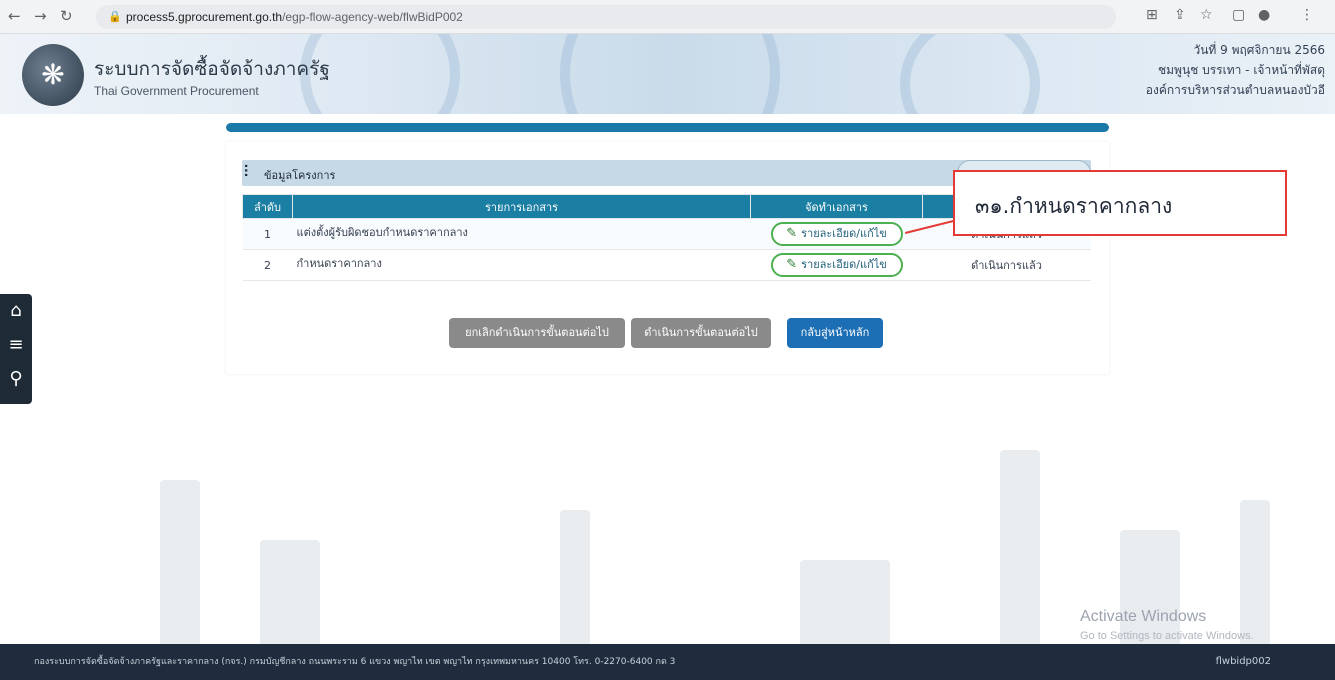 This screenshot has height=680, width=1335. Describe the element at coordinates (1264, 15) in the screenshot. I see `profile-icon: ●` at that location.